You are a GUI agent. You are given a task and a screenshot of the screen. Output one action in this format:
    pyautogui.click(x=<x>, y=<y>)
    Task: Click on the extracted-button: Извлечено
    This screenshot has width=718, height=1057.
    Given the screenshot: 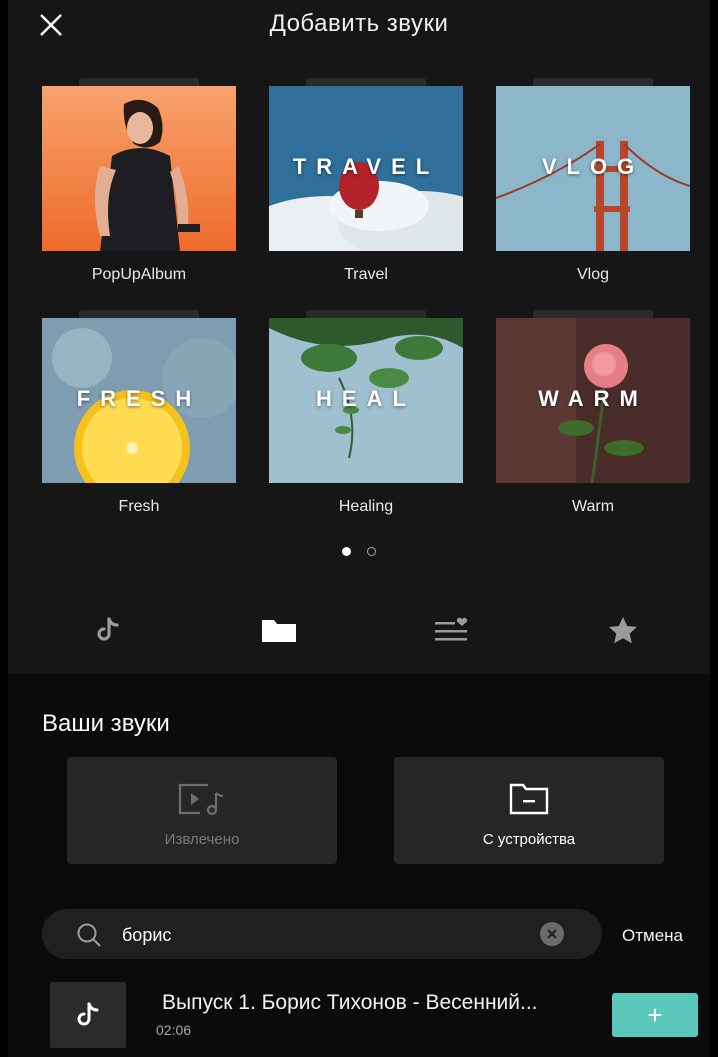 What is the action you would take?
    pyautogui.click(x=202, y=810)
    